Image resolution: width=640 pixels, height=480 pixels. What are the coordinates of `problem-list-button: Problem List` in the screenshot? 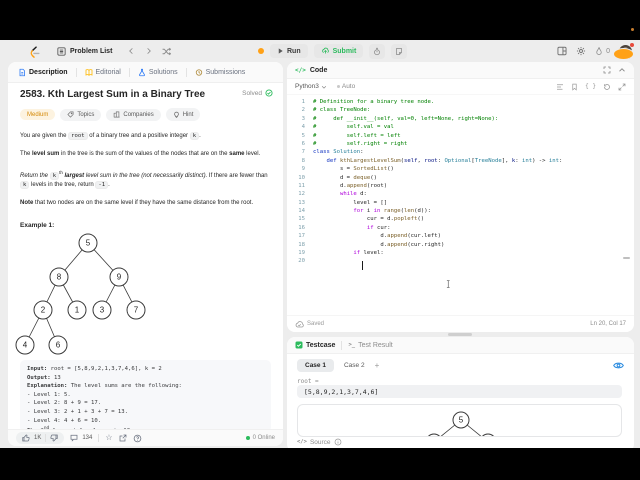 It's located at (84, 51).